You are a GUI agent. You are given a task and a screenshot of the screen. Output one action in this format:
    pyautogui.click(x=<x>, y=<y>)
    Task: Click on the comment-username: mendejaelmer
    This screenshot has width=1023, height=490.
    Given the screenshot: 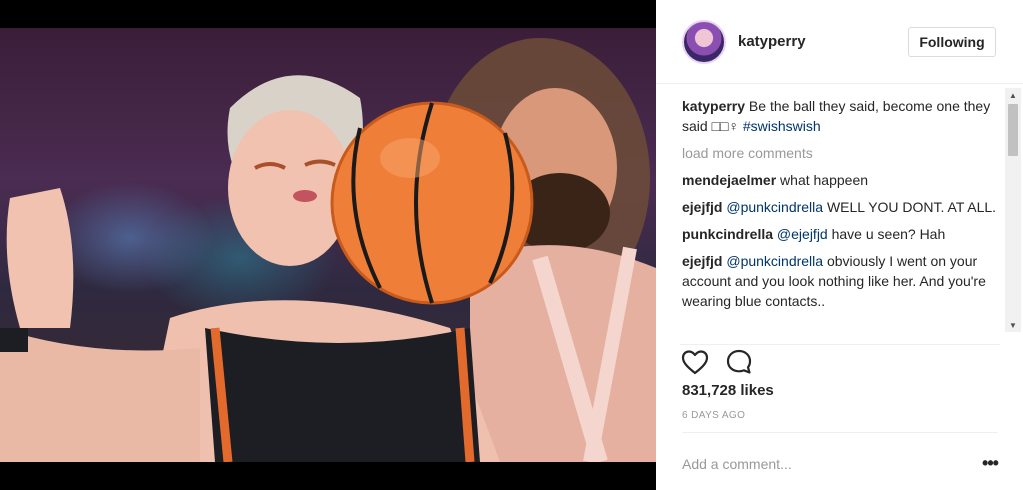 What is the action you would take?
    pyautogui.click(x=729, y=180)
    